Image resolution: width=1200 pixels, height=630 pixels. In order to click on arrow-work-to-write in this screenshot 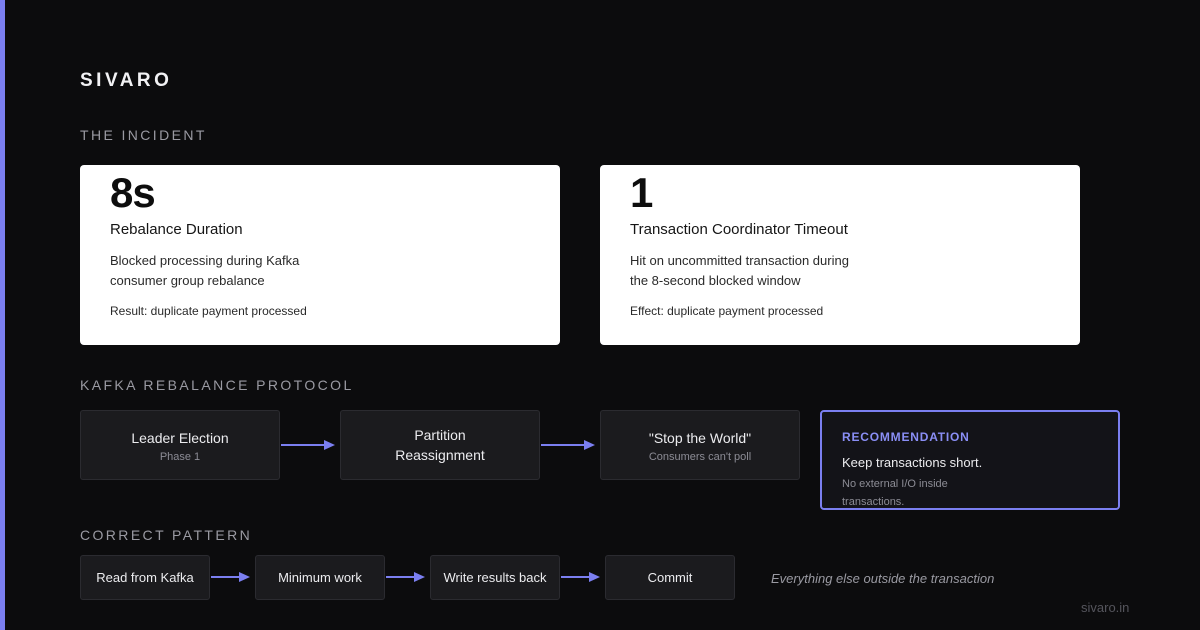, I will do `click(405, 577)`.